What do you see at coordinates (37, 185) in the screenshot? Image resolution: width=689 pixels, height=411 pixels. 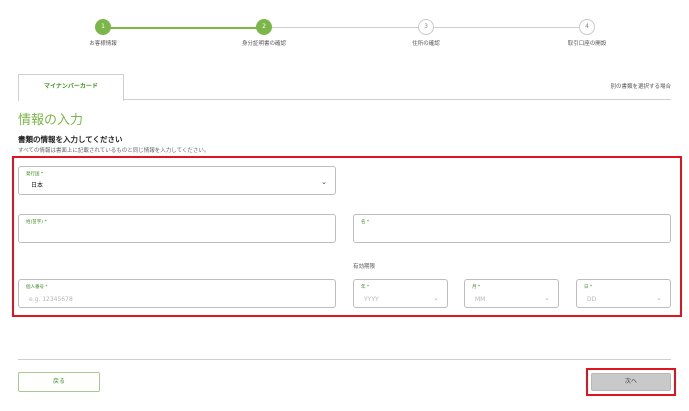 I see `issuing-country-value: 日本` at bounding box center [37, 185].